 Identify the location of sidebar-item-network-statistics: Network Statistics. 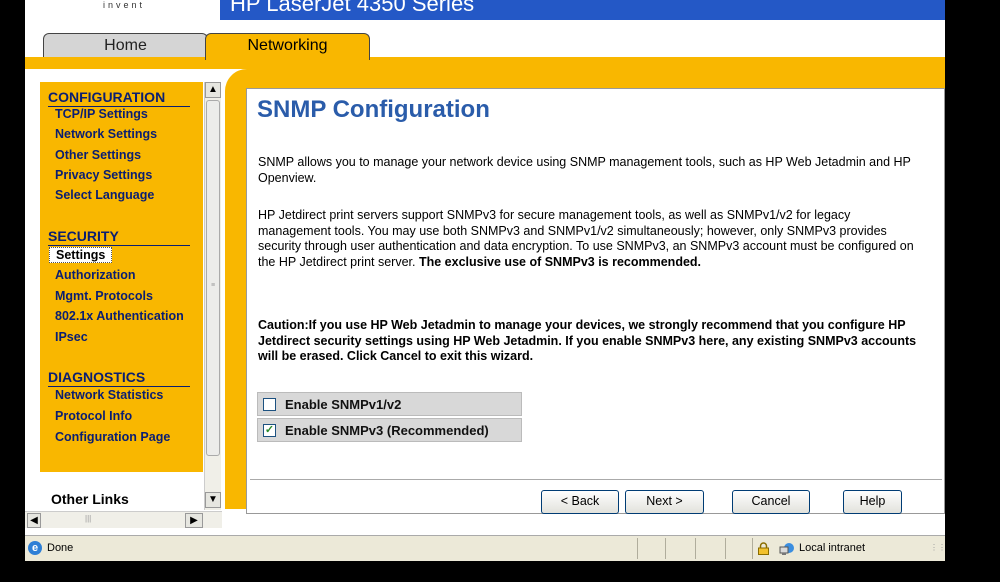
(109, 395).